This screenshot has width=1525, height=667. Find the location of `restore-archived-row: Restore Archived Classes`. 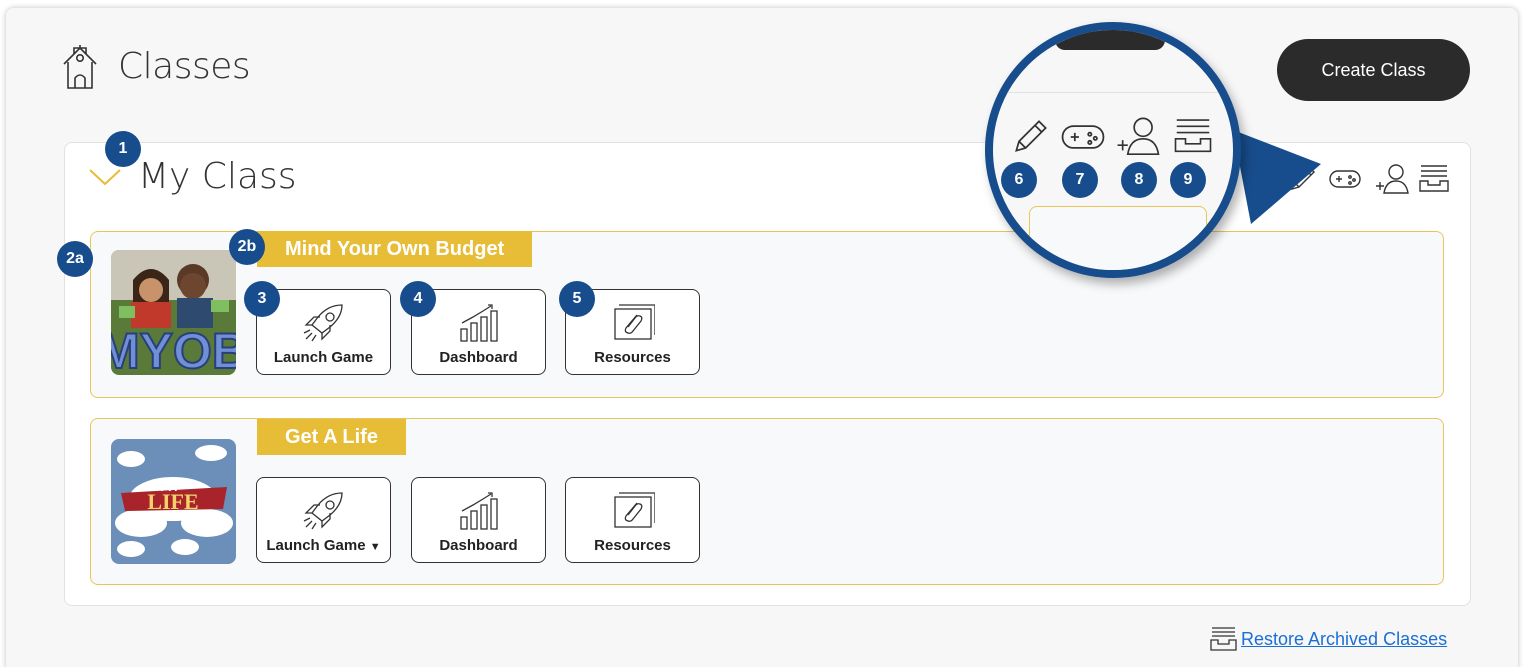

restore-archived-row: Restore Archived Classes is located at coordinates (1328, 639).